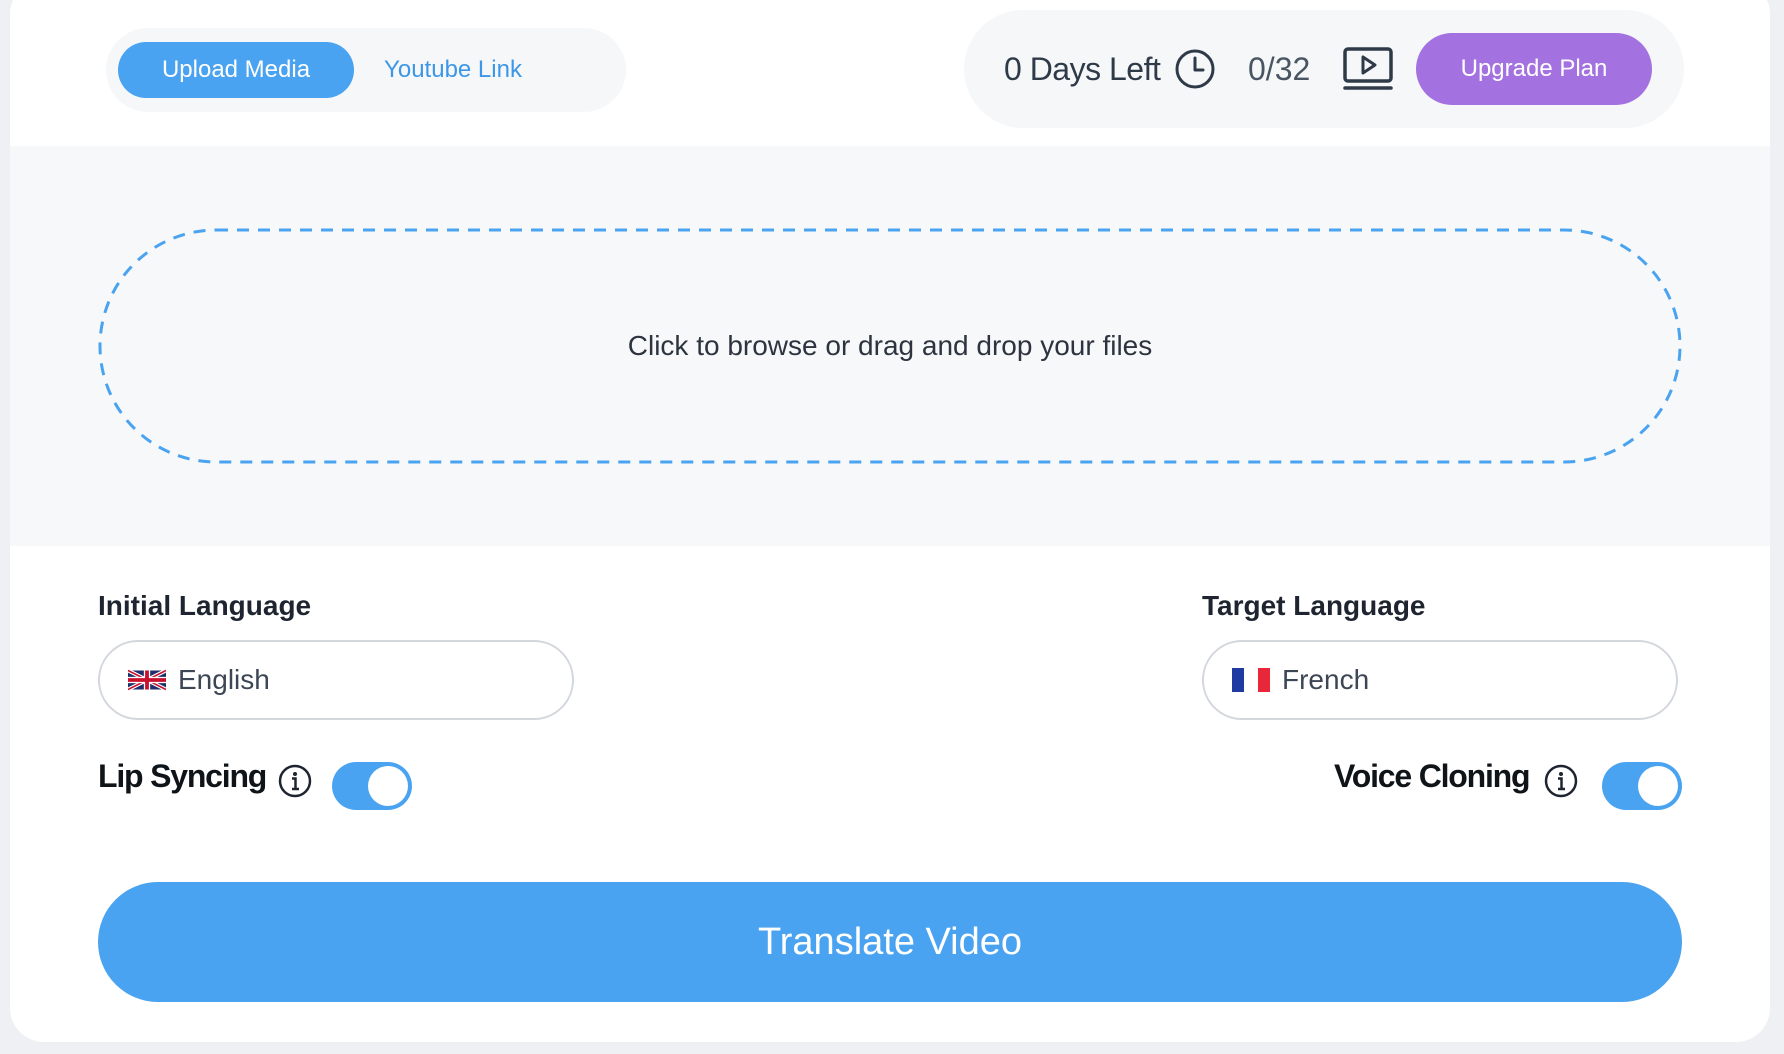 This screenshot has width=1784, height=1054. I want to click on clock-icon, so click(1195, 69).